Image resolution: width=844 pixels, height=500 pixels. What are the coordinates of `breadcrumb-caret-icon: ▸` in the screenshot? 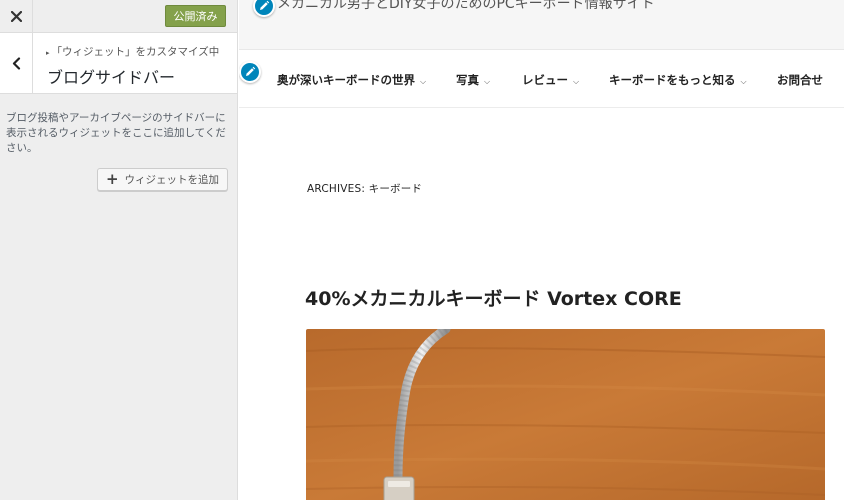 It's located at (48, 53).